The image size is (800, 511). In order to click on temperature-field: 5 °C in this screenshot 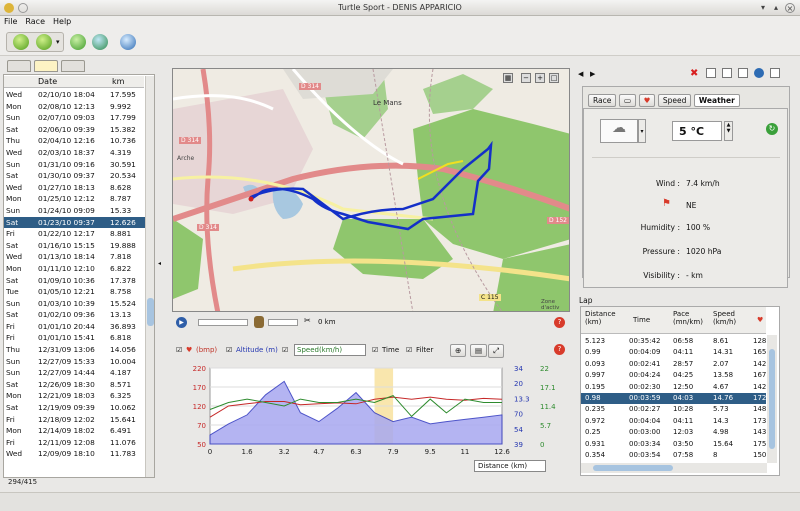, I will do `click(697, 131)`.